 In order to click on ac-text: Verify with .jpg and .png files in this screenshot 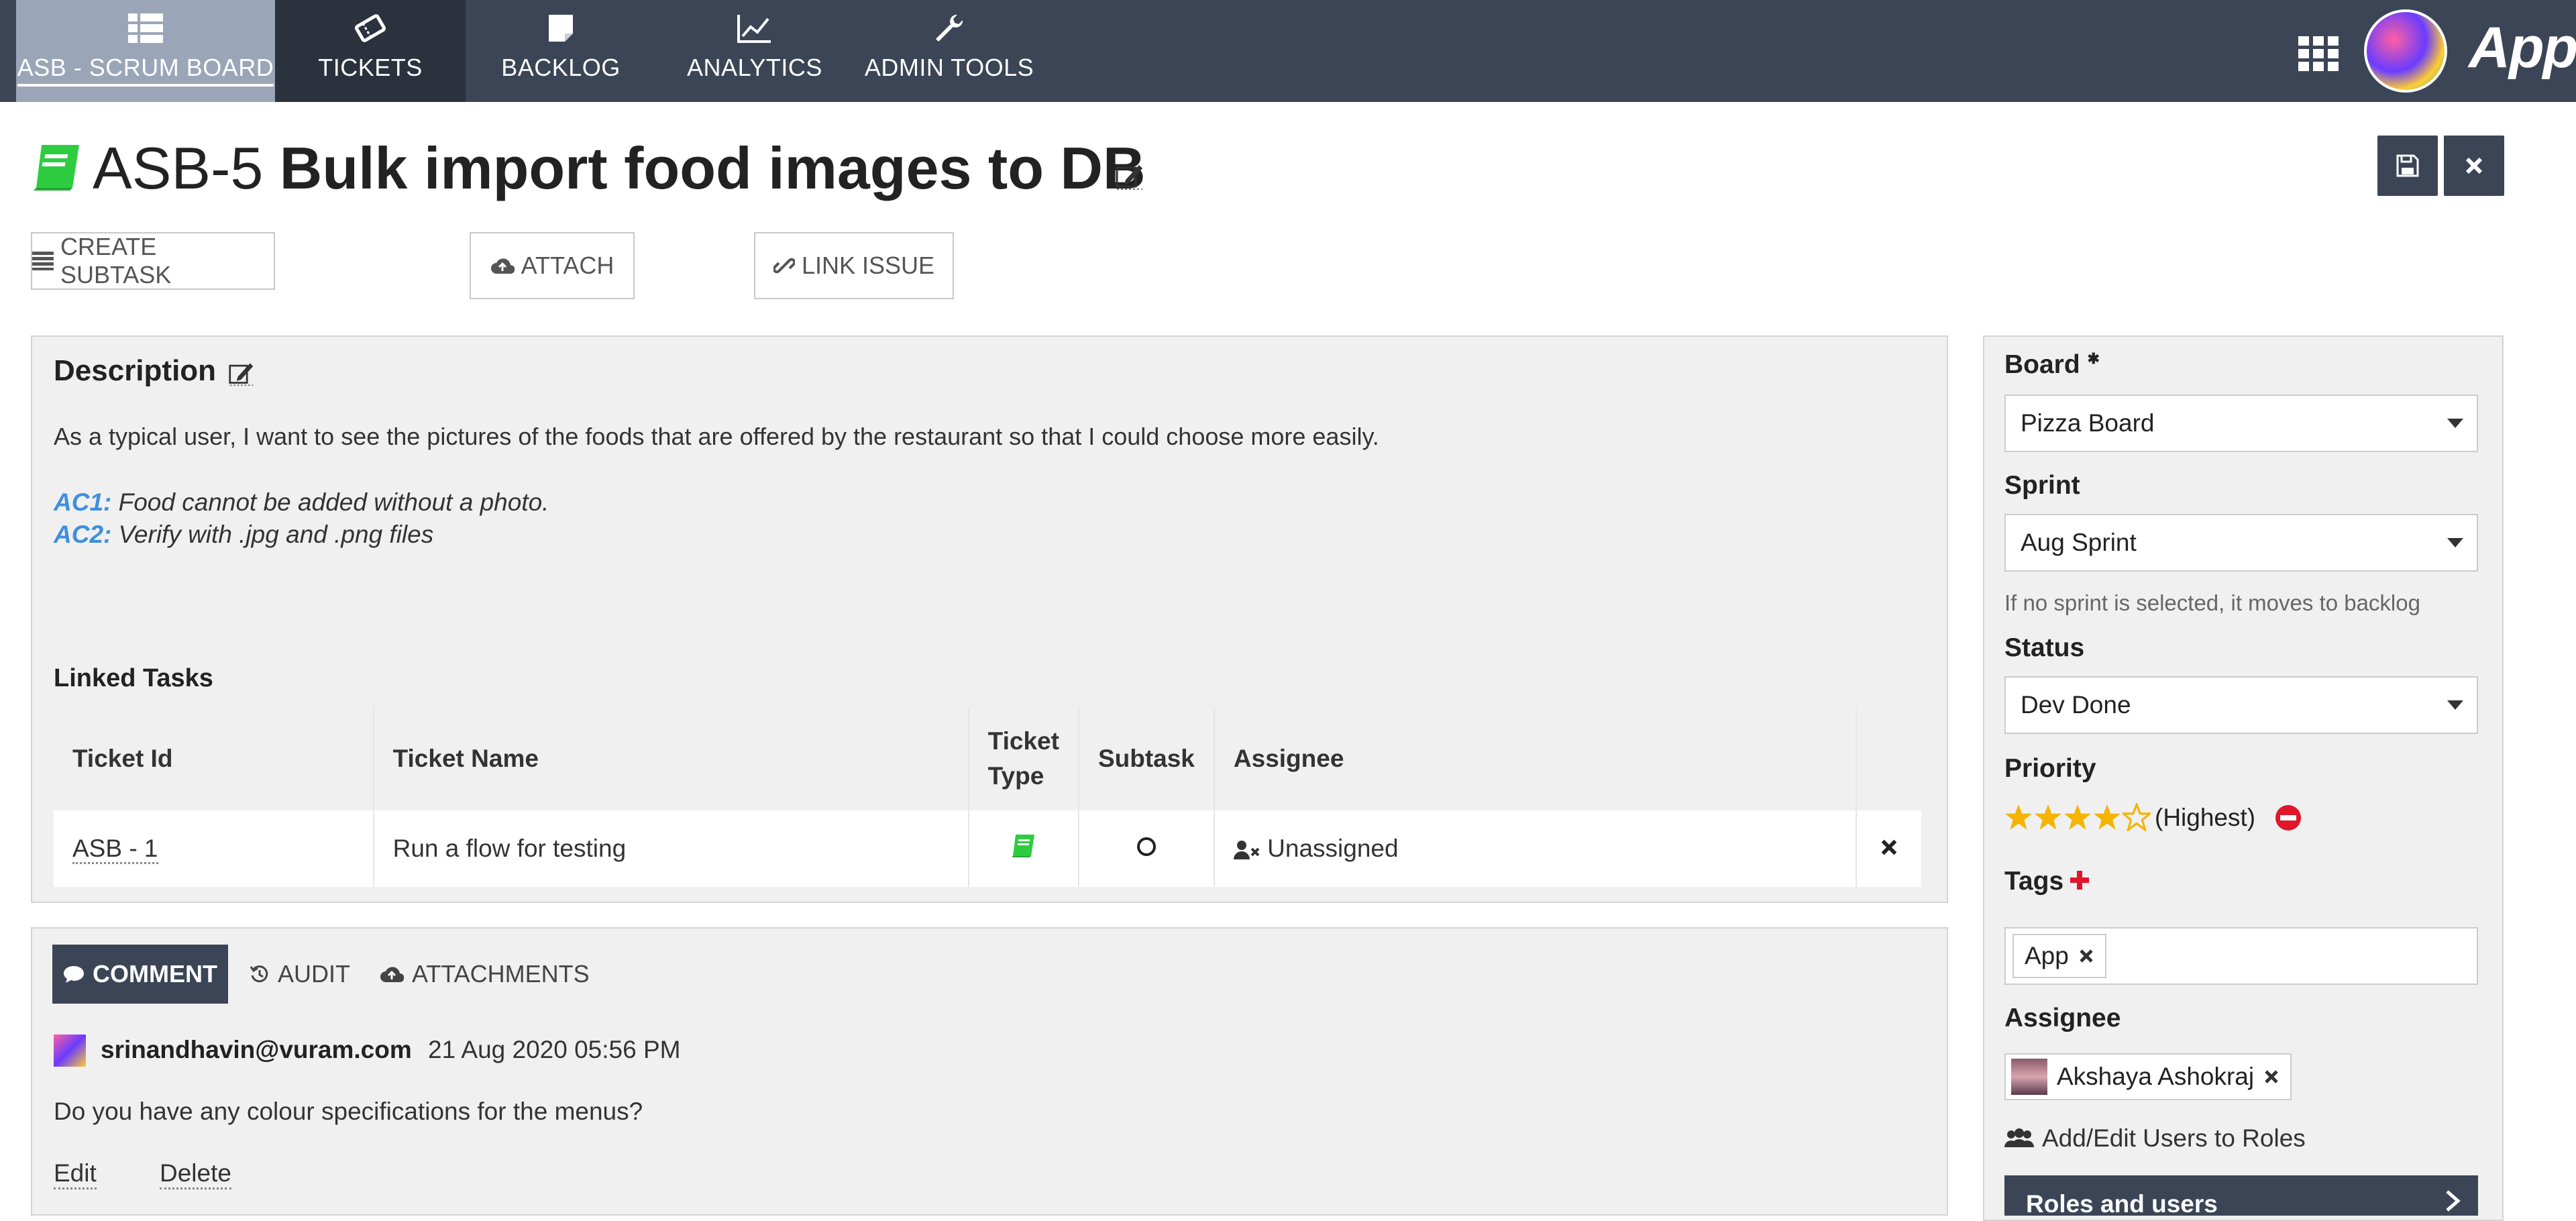, I will do `click(272, 534)`.